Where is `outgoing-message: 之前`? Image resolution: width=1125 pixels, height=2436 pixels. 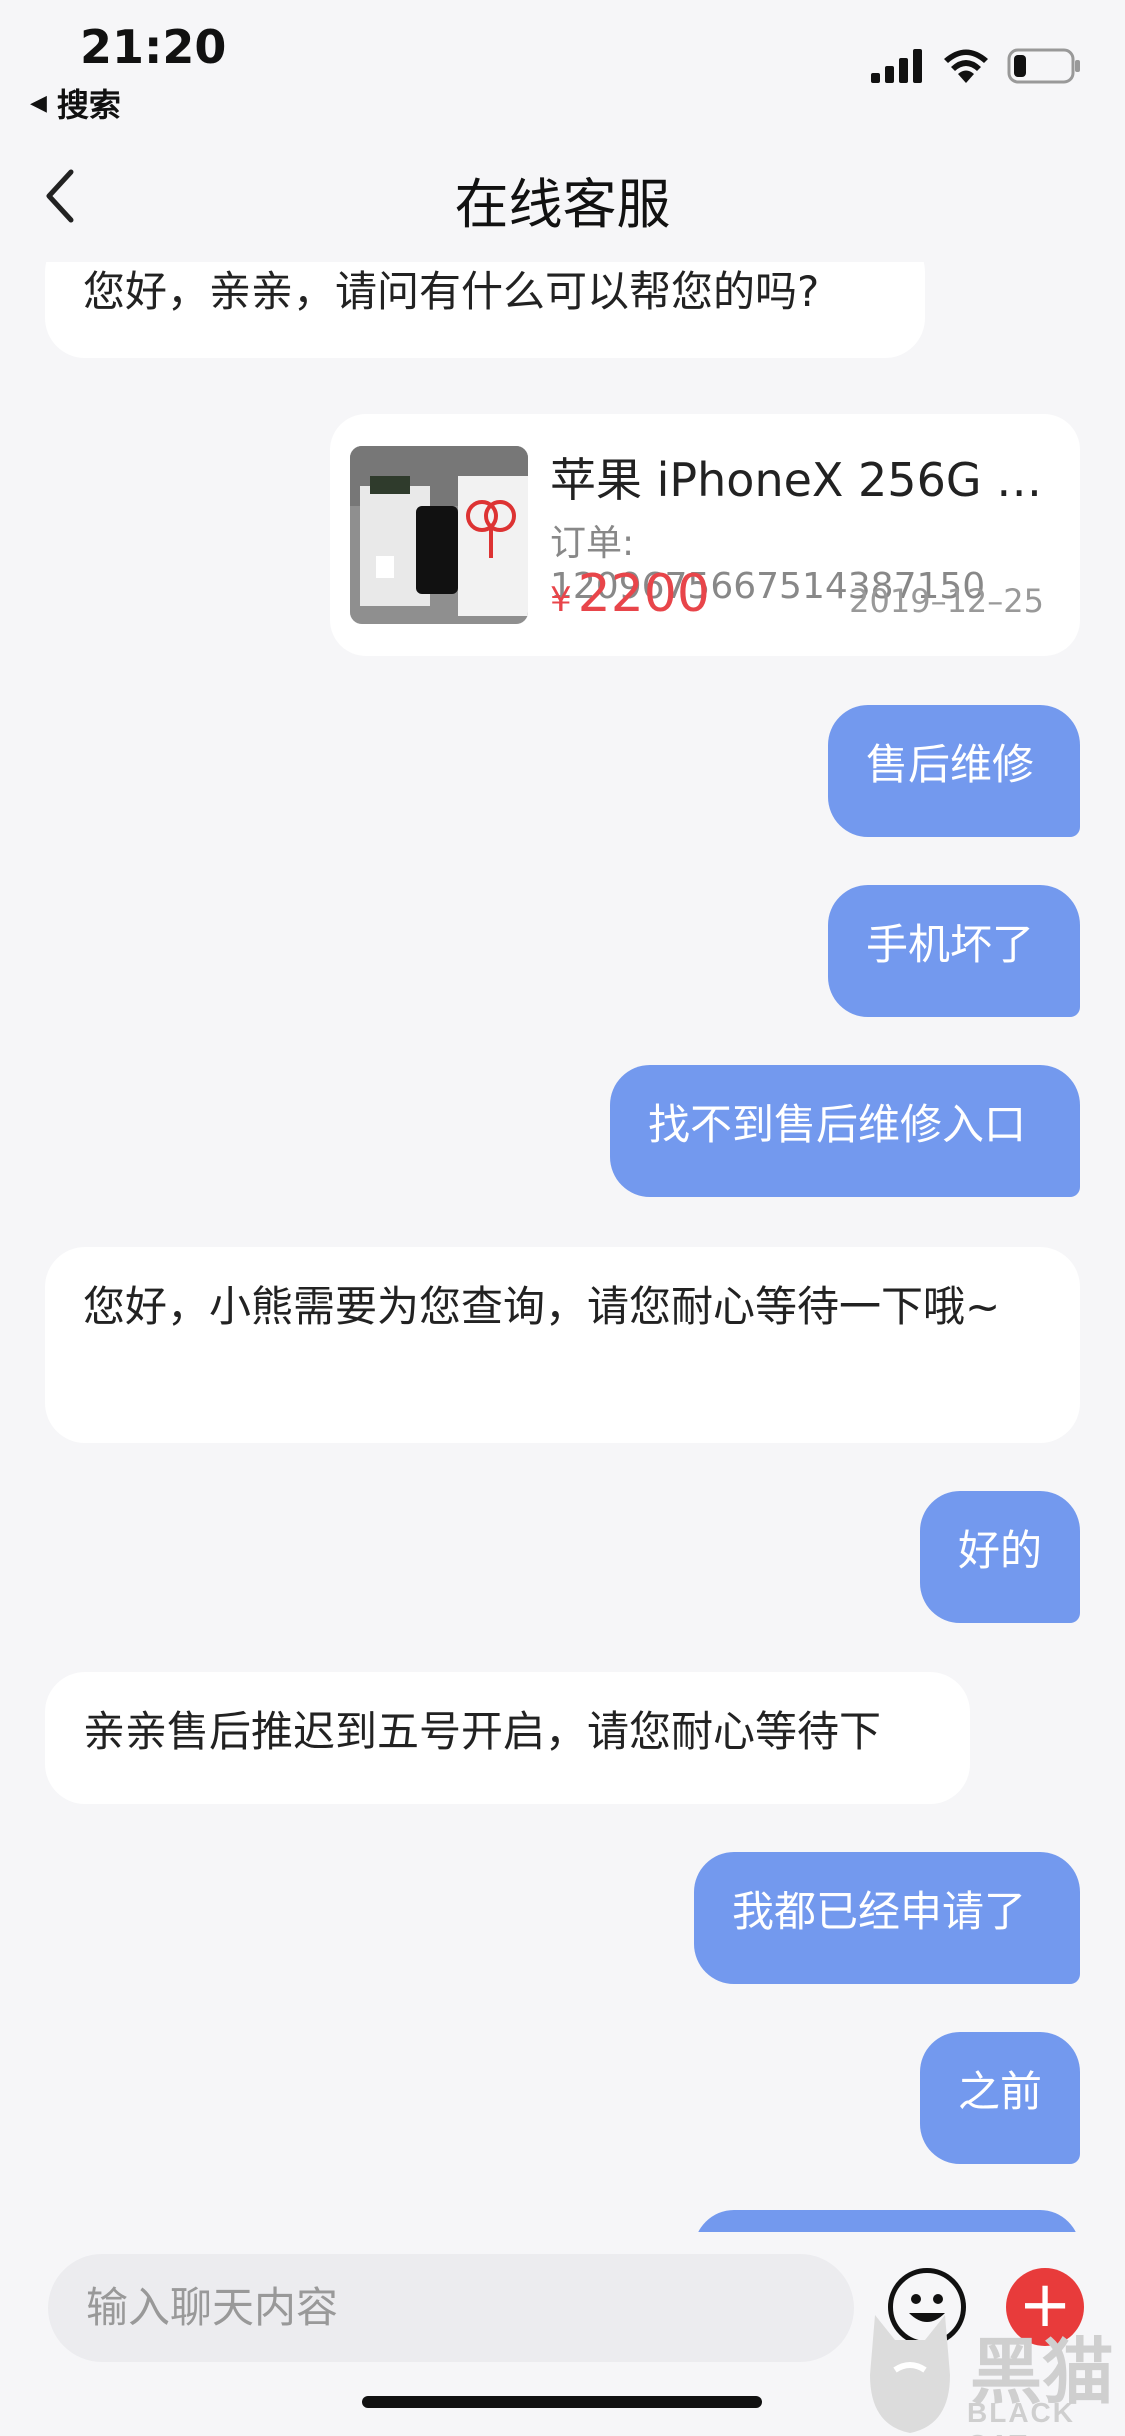
outgoing-message: 之前 is located at coordinates (1000, 2098).